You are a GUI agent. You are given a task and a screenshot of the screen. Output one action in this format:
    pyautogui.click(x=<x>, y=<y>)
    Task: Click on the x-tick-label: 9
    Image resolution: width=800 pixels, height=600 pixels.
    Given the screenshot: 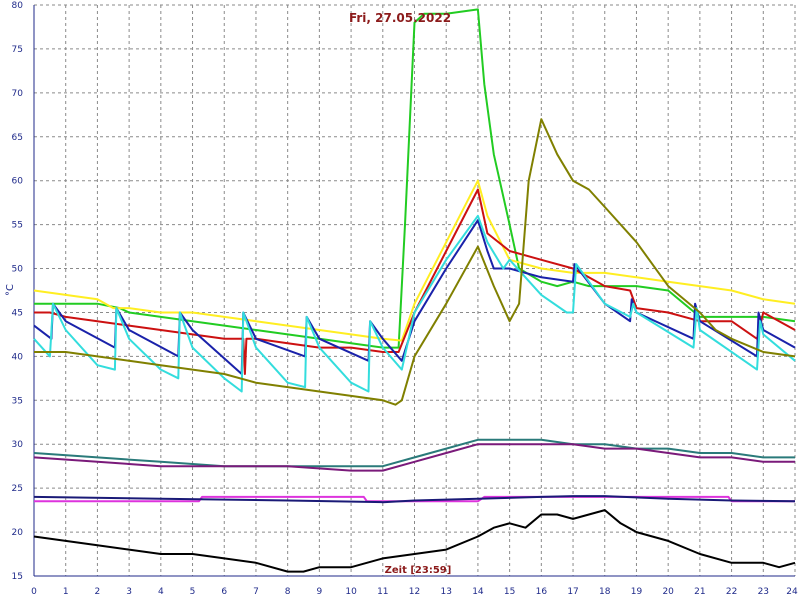 What is the action you would take?
    pyautogui.click(x=320, y=592)
    